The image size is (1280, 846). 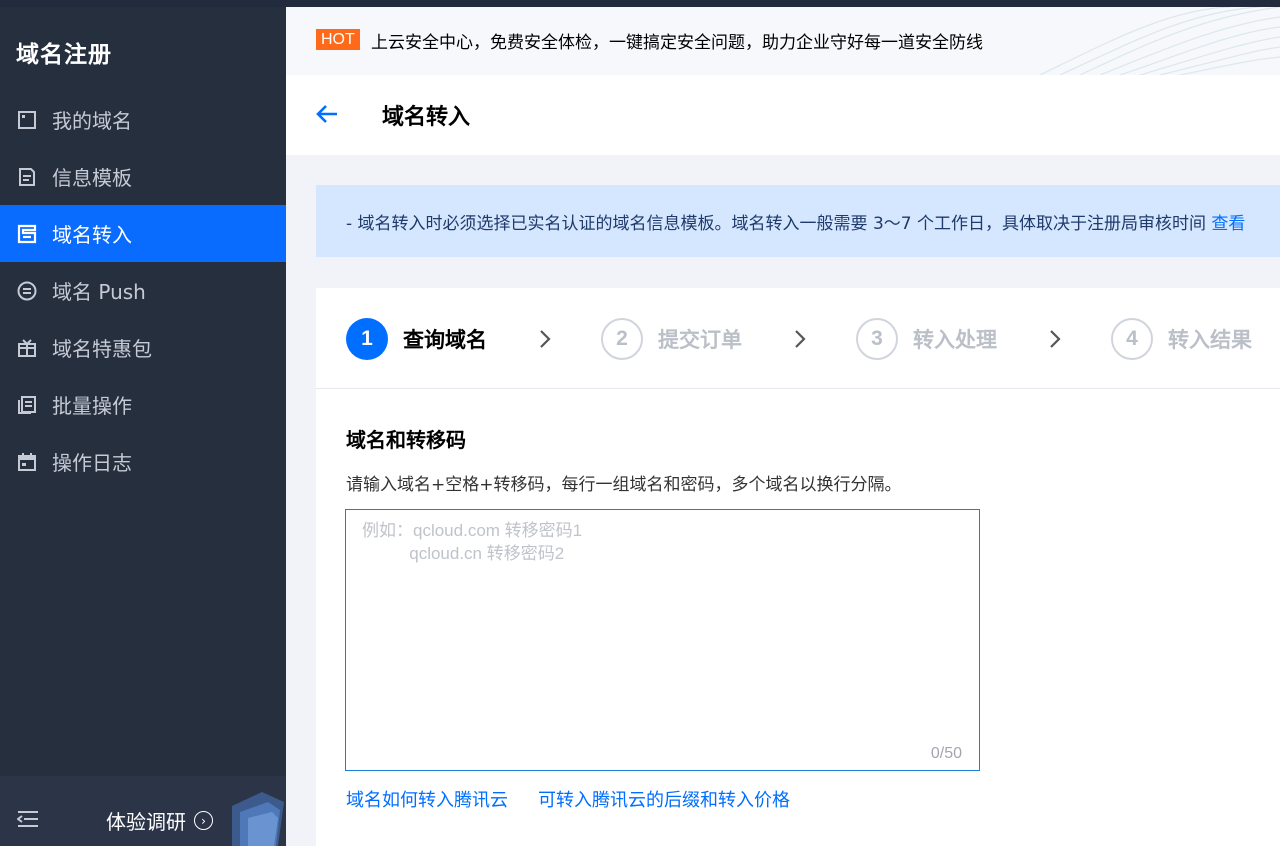 I want to click on push-icon, so click(x=27, y=291).